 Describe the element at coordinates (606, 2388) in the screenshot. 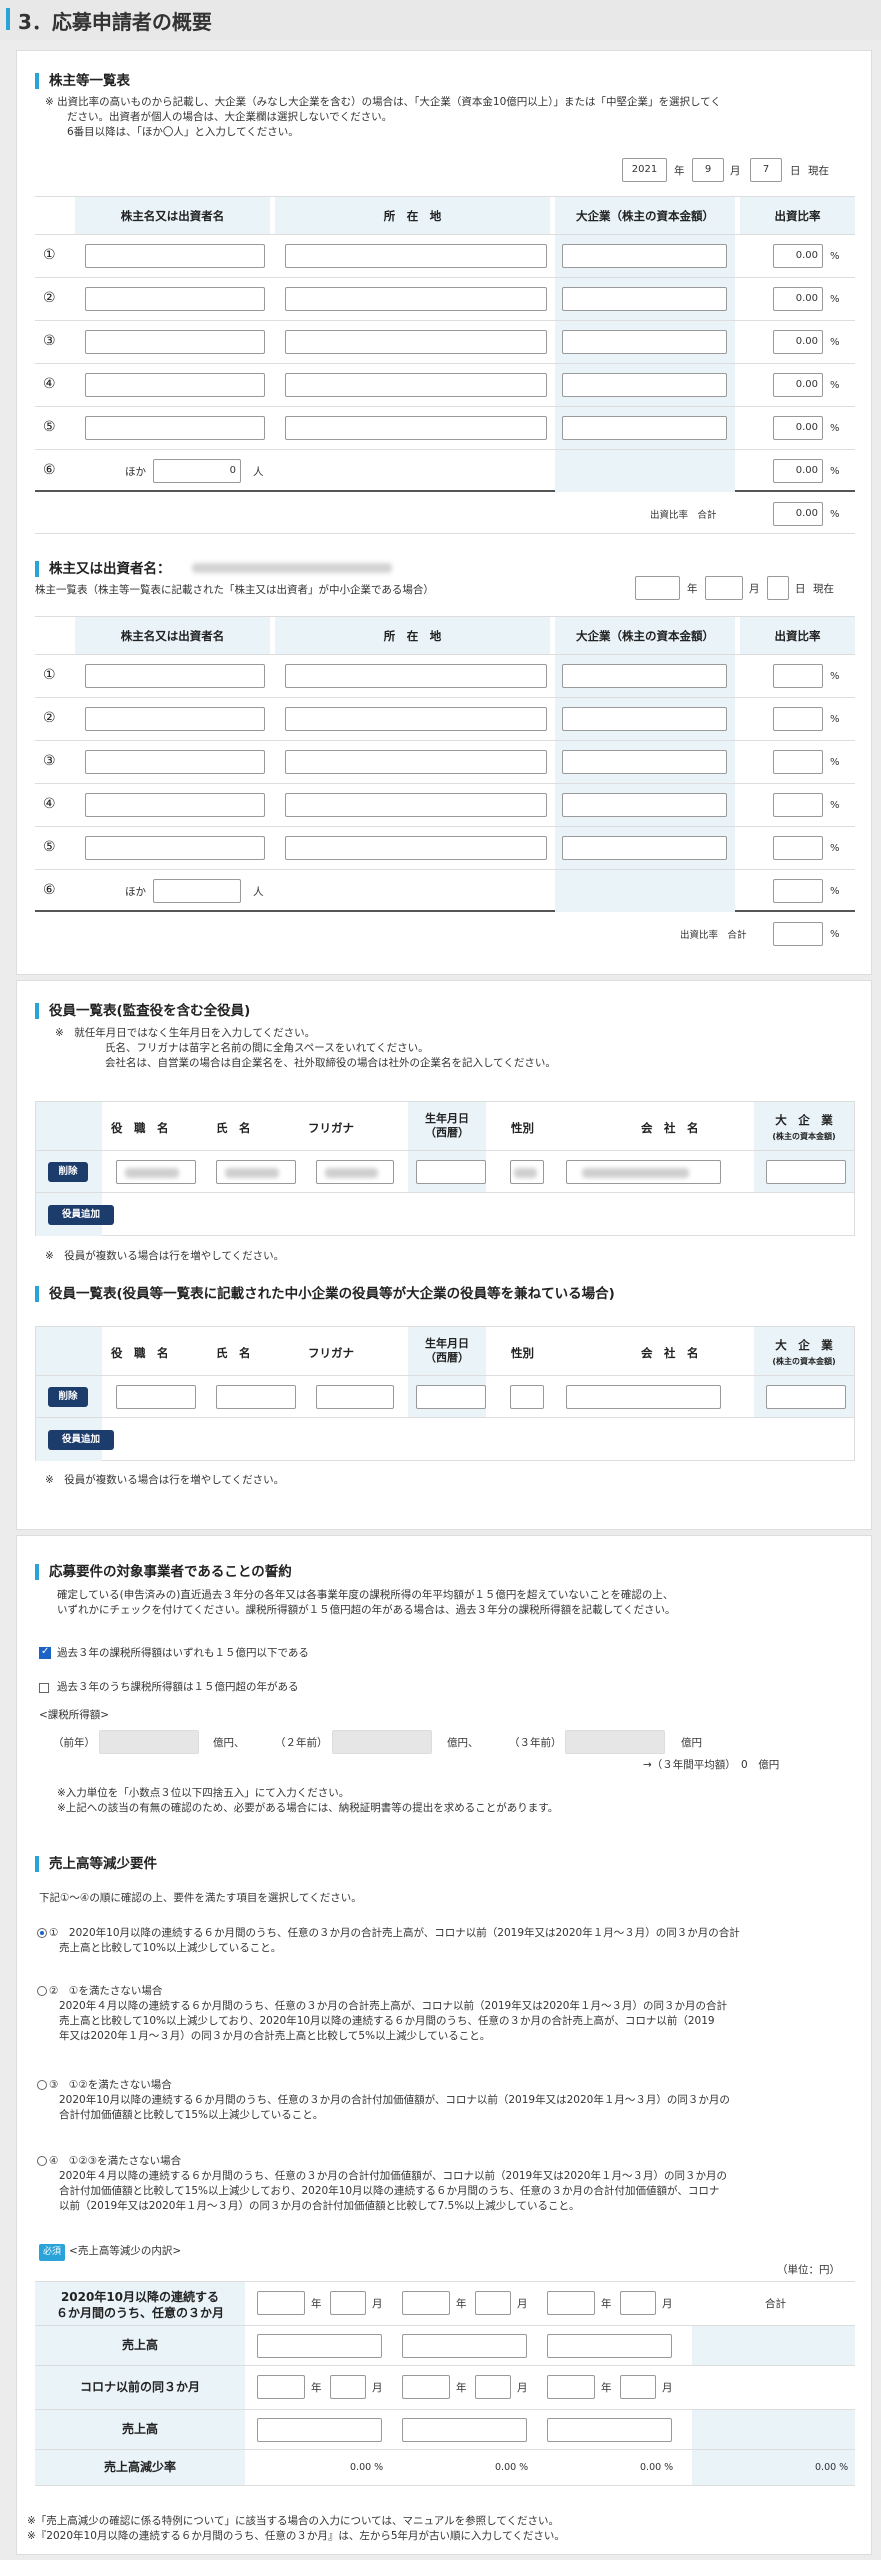

I see `year-label: 年` at that location.